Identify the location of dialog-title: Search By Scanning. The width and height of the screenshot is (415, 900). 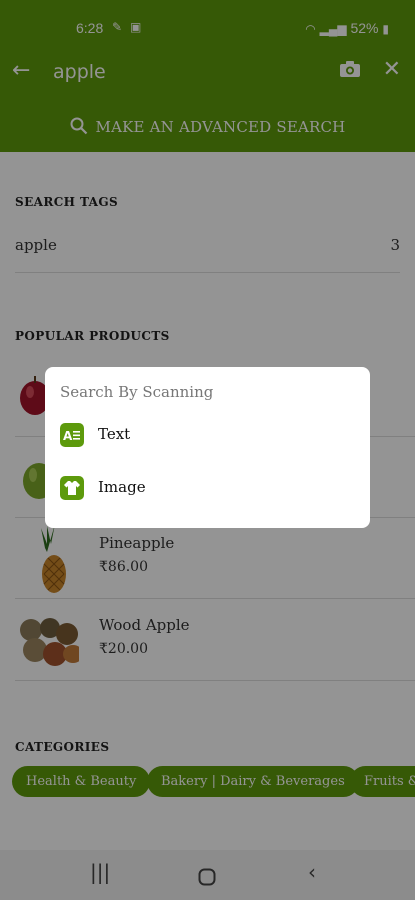
(137, 392).